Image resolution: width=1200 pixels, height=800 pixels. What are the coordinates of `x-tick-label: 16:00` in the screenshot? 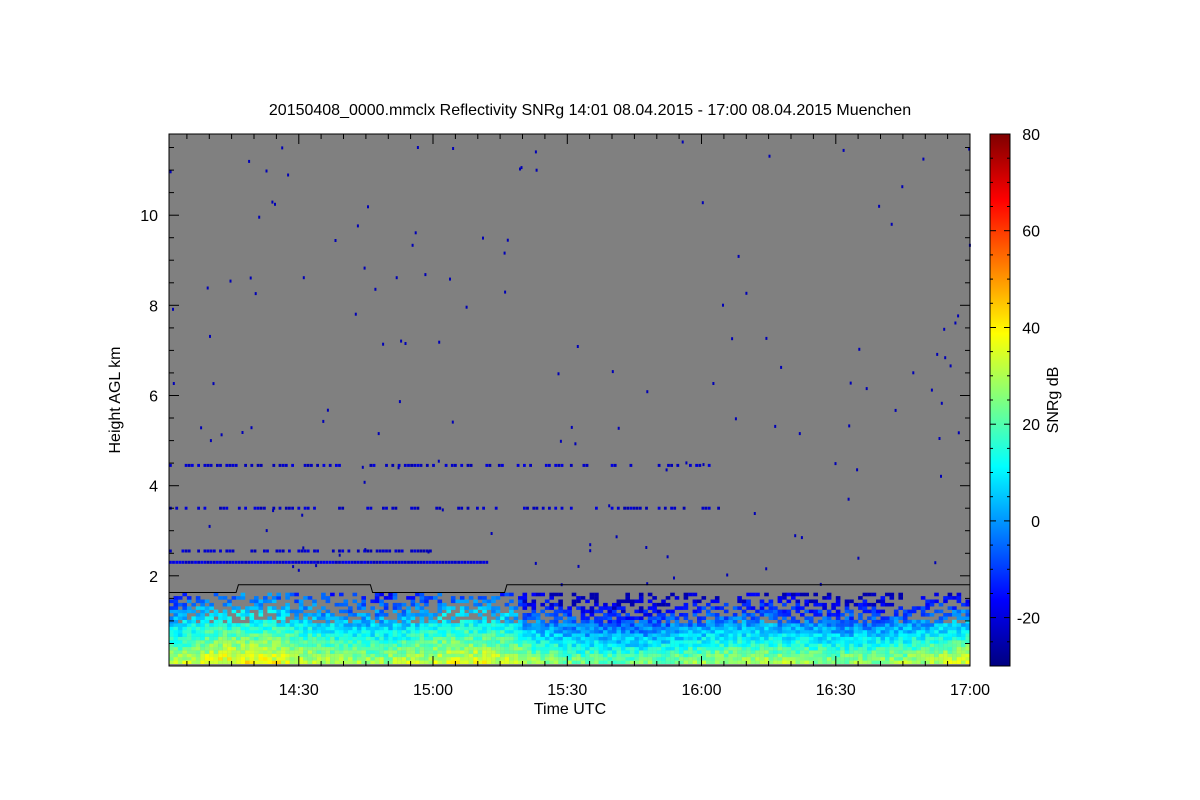 It's located at (701, 690).